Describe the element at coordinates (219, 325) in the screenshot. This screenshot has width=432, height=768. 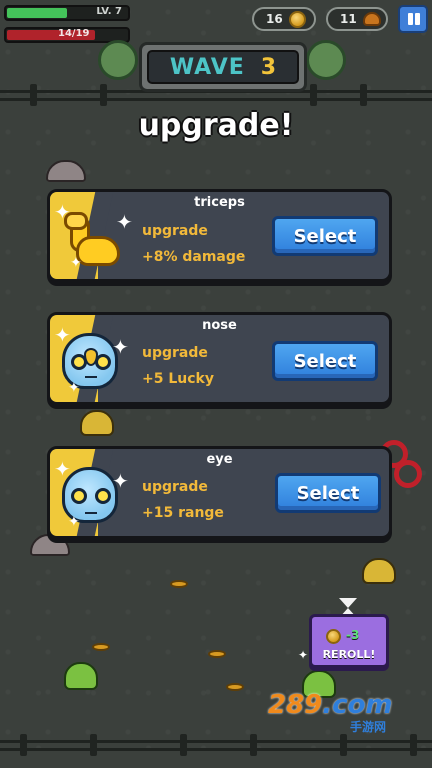
I see `card-title: nose` at that location.